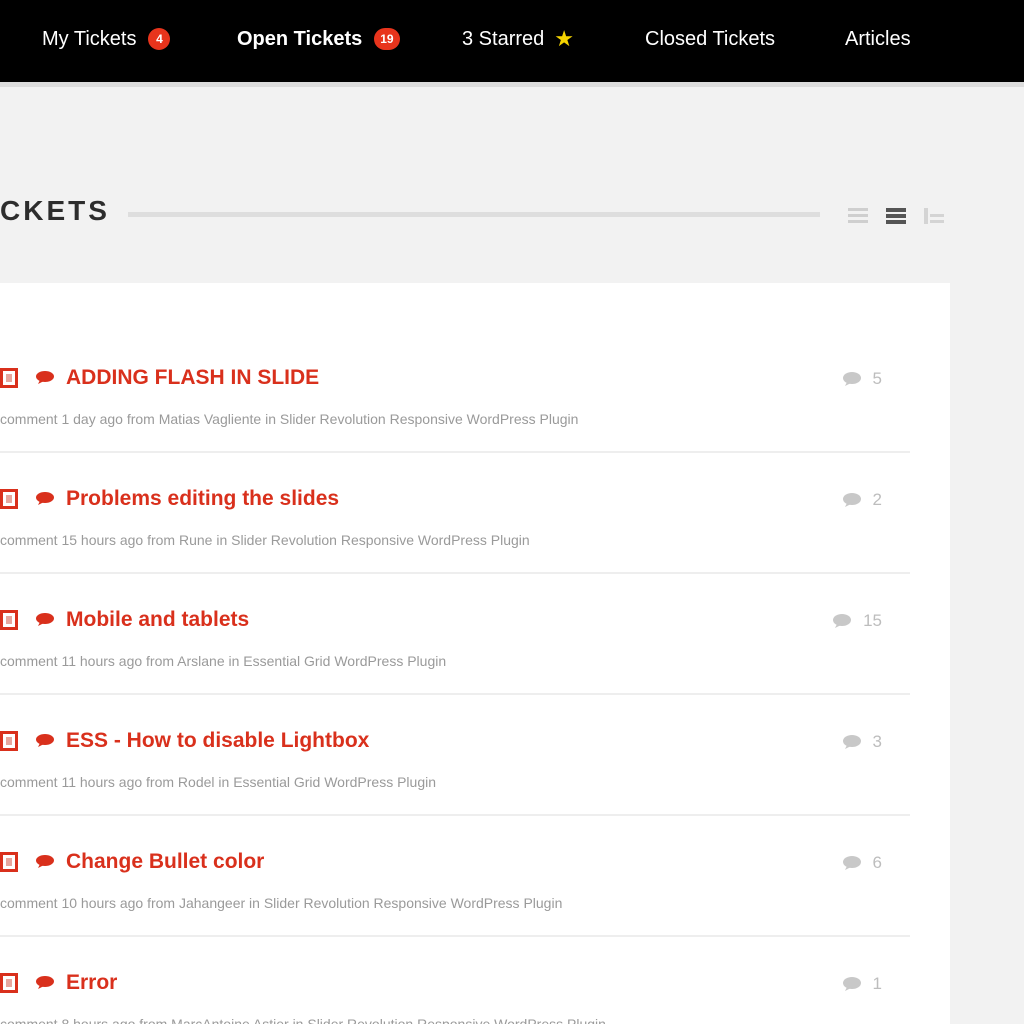  I want to click on ticket-title: Problems editing the slides, so click(202, 499).